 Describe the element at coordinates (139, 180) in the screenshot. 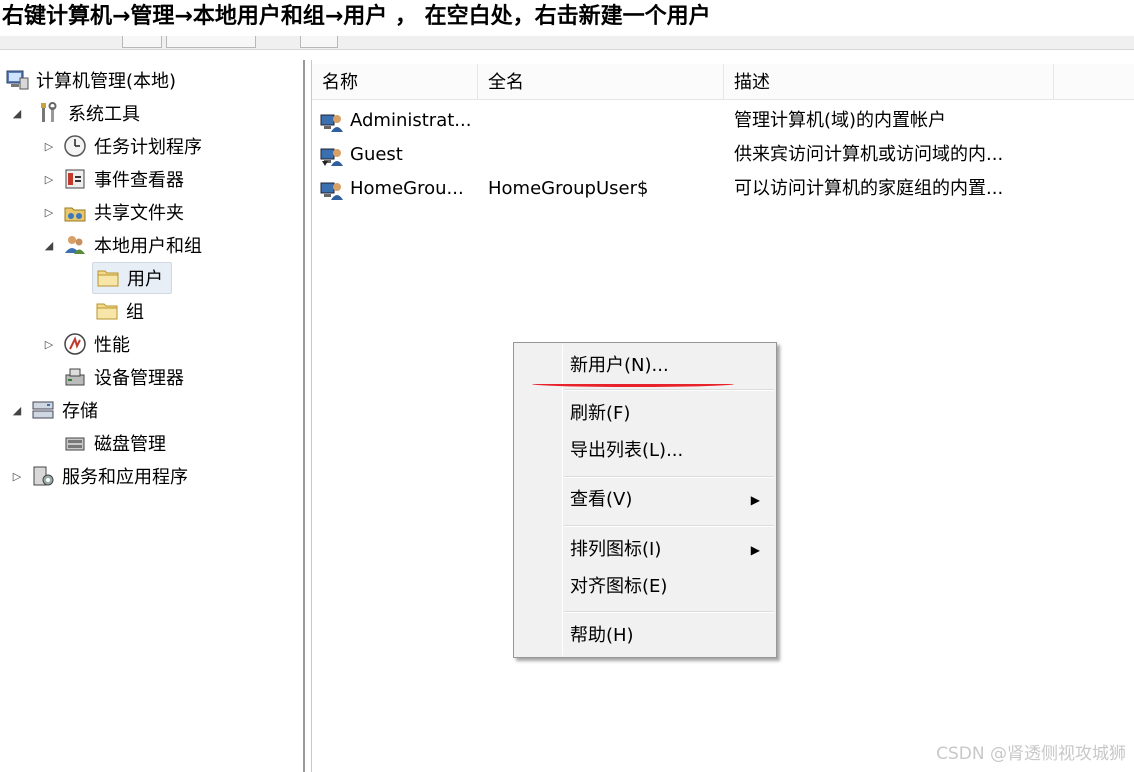

I see `tree-item-label: 事件查看器` at that location.